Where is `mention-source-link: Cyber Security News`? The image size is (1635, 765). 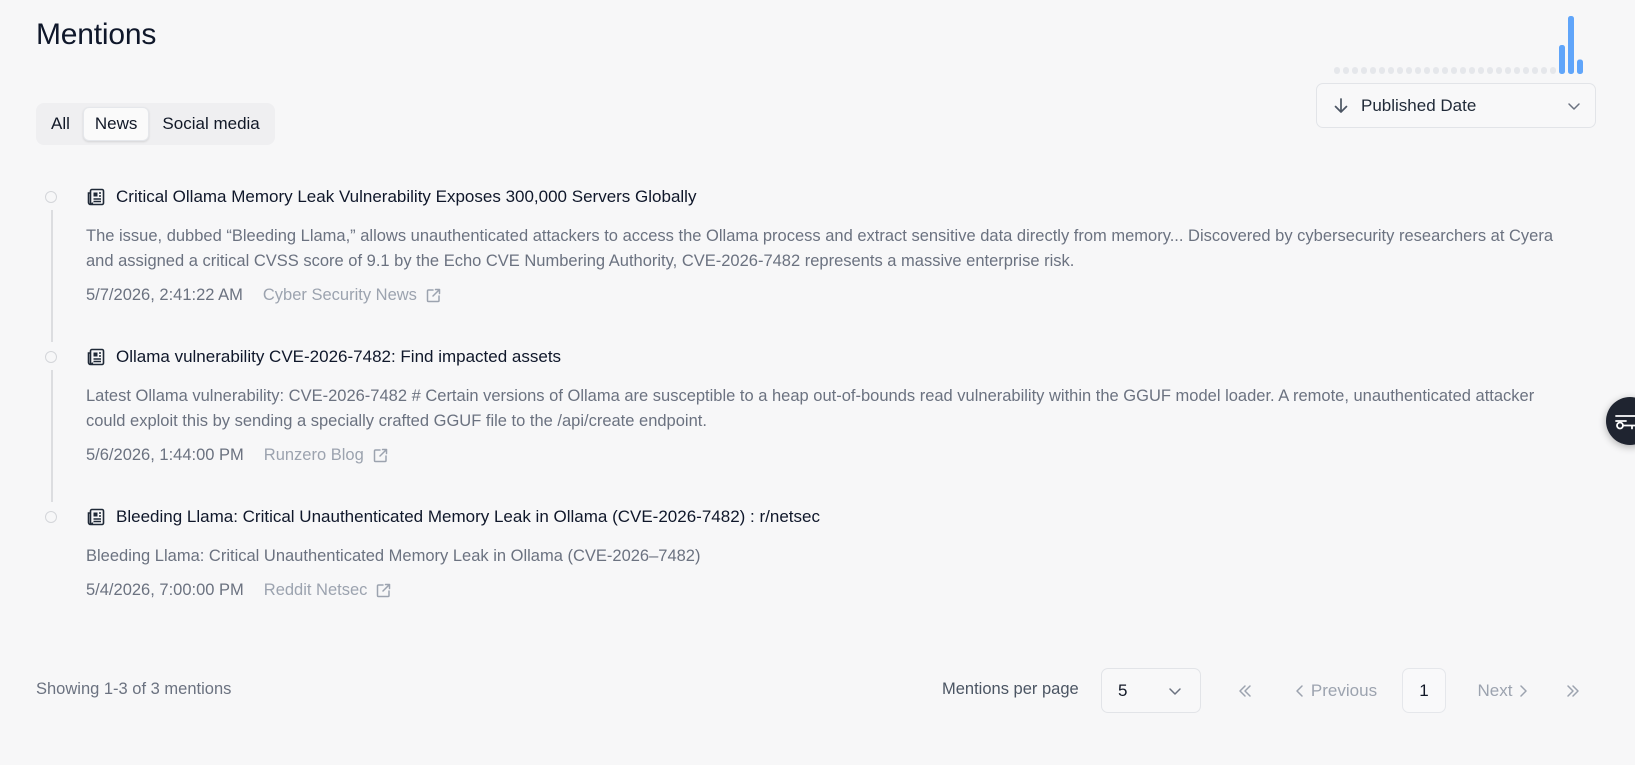 mention-source-link: Cyber Security News is located at coordinates (352, 295).